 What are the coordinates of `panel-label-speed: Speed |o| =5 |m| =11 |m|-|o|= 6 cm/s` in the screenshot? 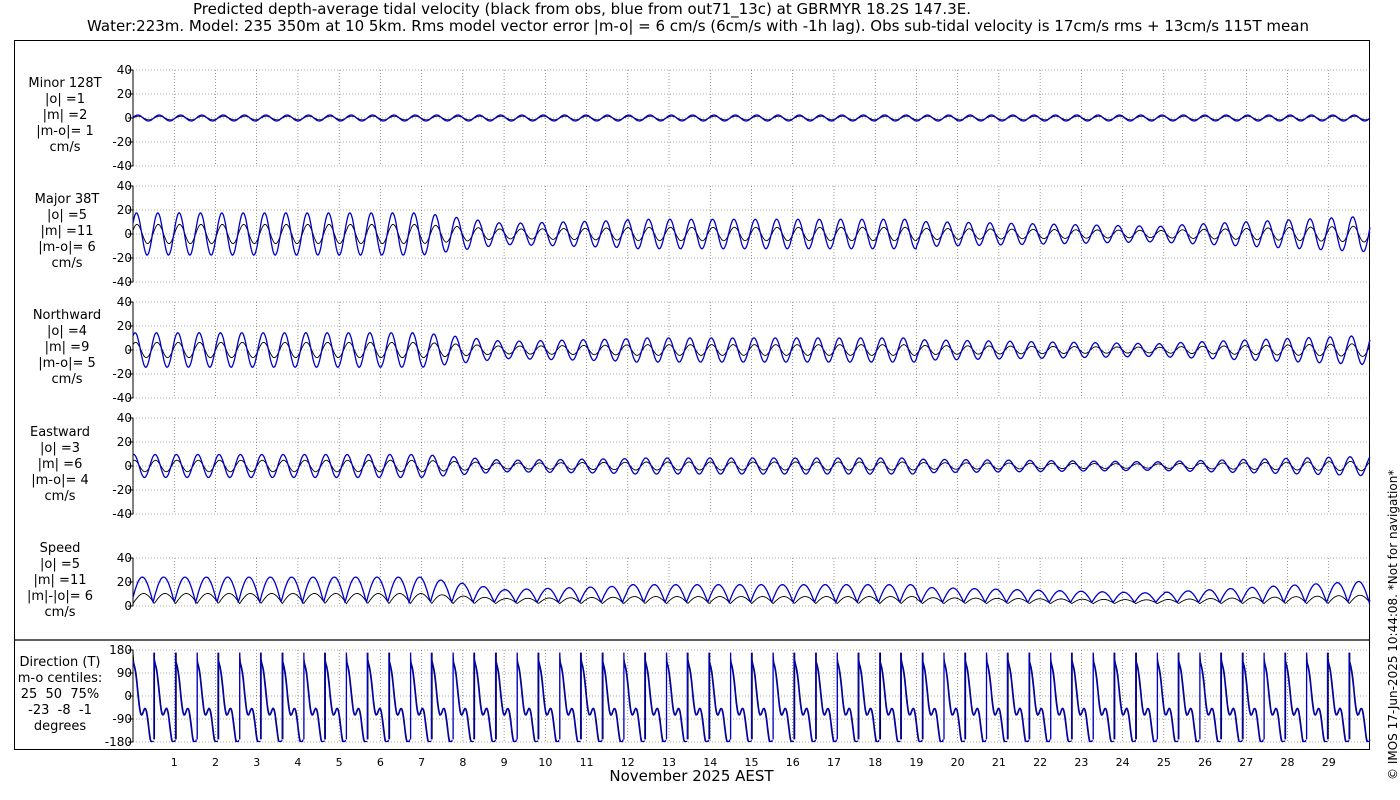 It's located at (60, 580).